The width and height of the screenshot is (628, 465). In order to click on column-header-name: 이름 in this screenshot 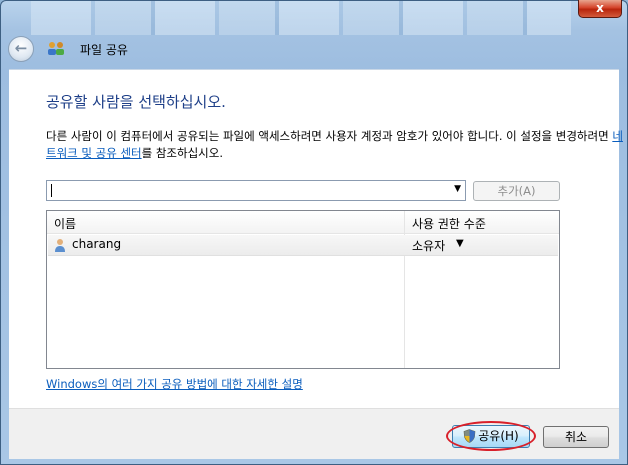, I will do `click(65, 223)`.